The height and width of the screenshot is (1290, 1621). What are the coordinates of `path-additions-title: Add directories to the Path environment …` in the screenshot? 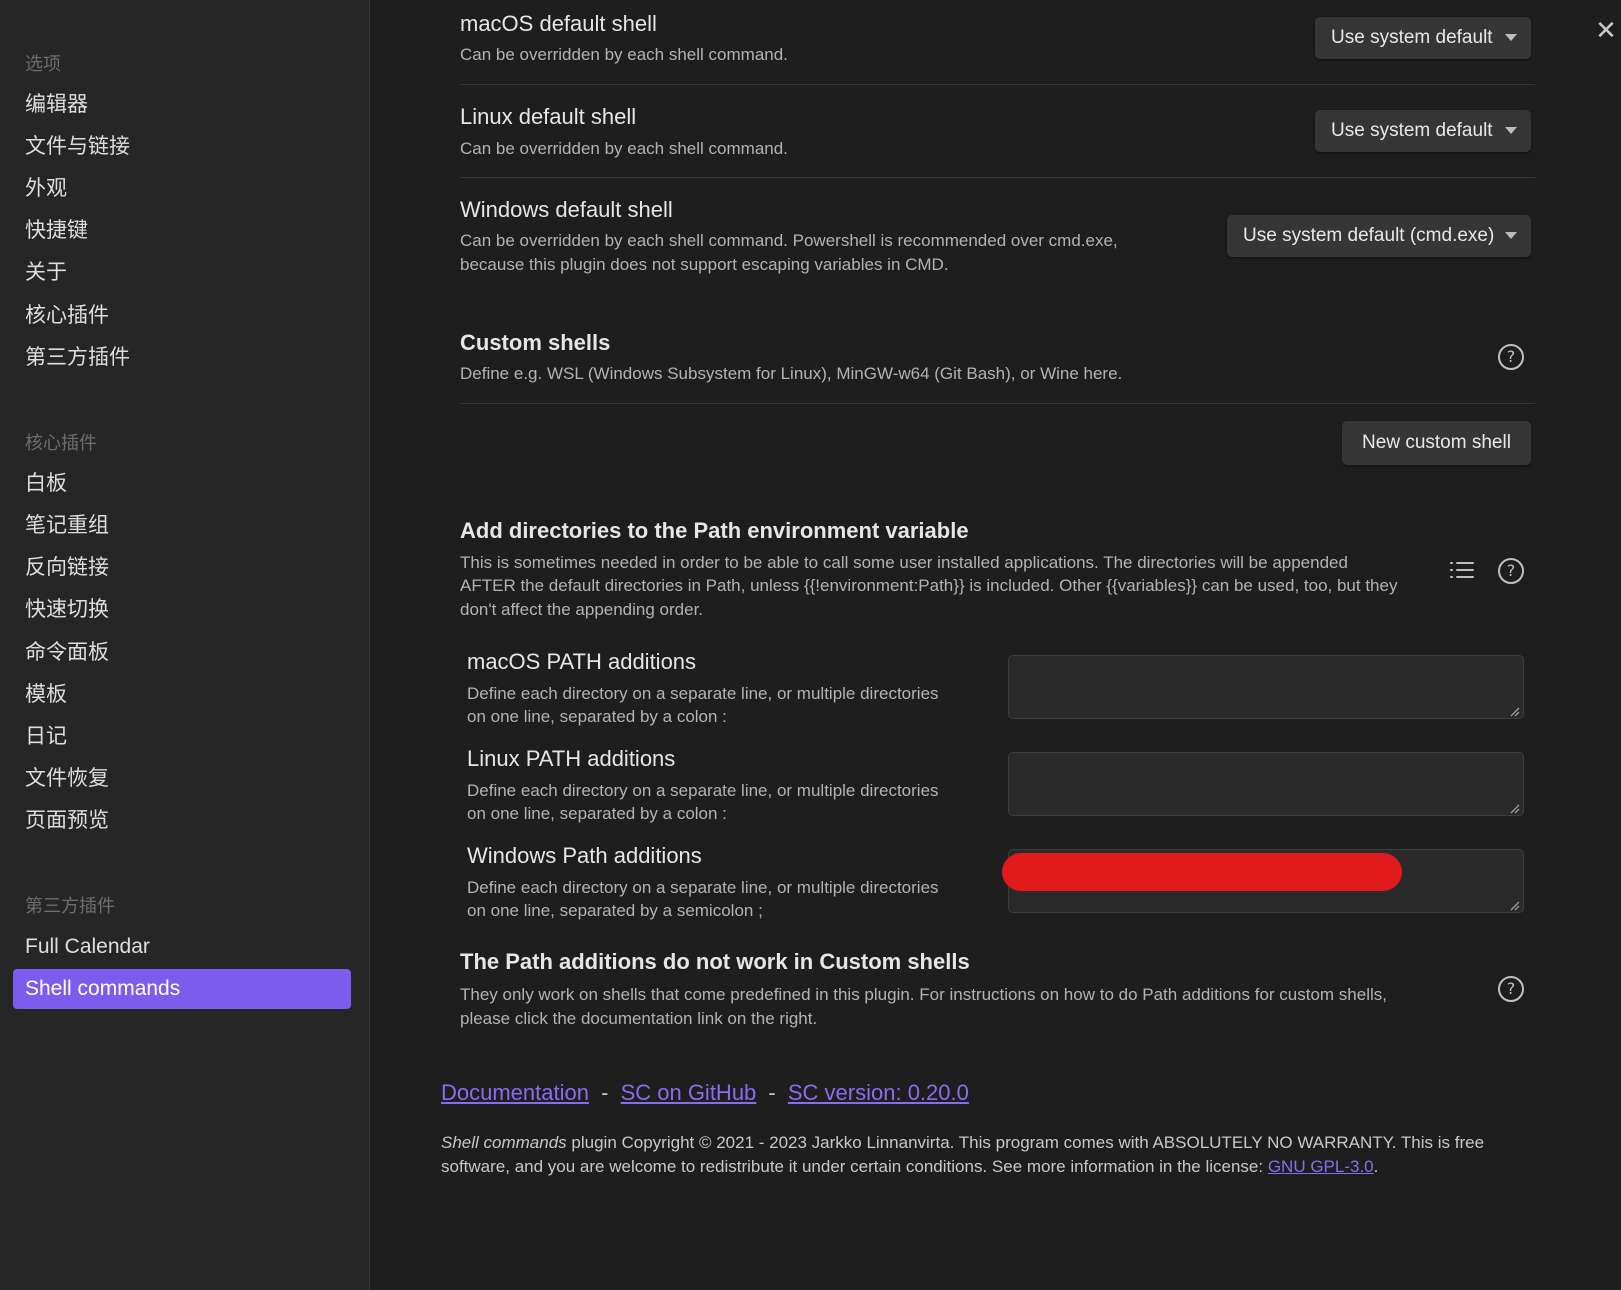 It's located at (714, 530).